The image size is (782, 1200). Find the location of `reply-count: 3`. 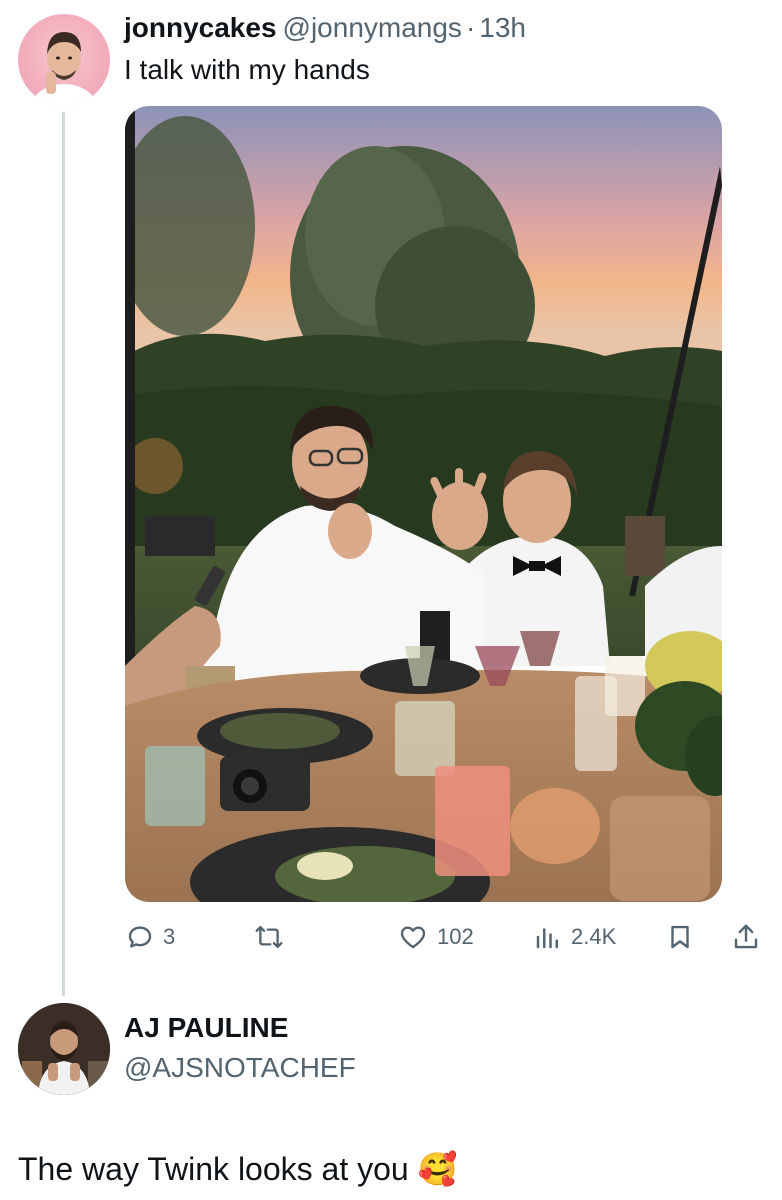

reply-count: 3 is located at coordinates (169, 936).